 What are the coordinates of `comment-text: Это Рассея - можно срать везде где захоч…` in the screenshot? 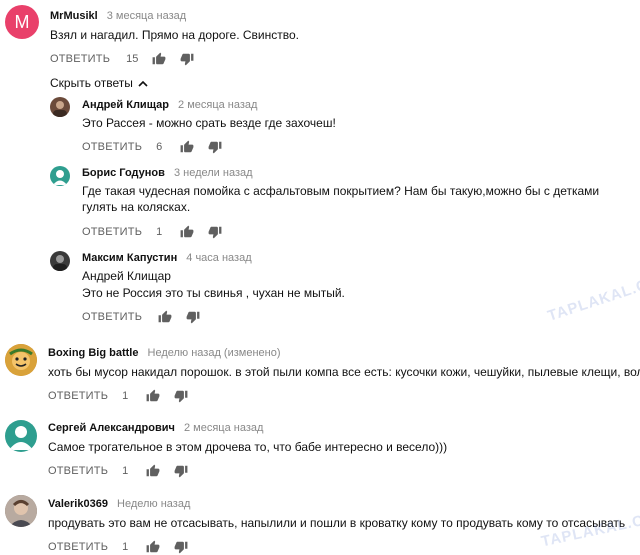 It's located at (209, 123).